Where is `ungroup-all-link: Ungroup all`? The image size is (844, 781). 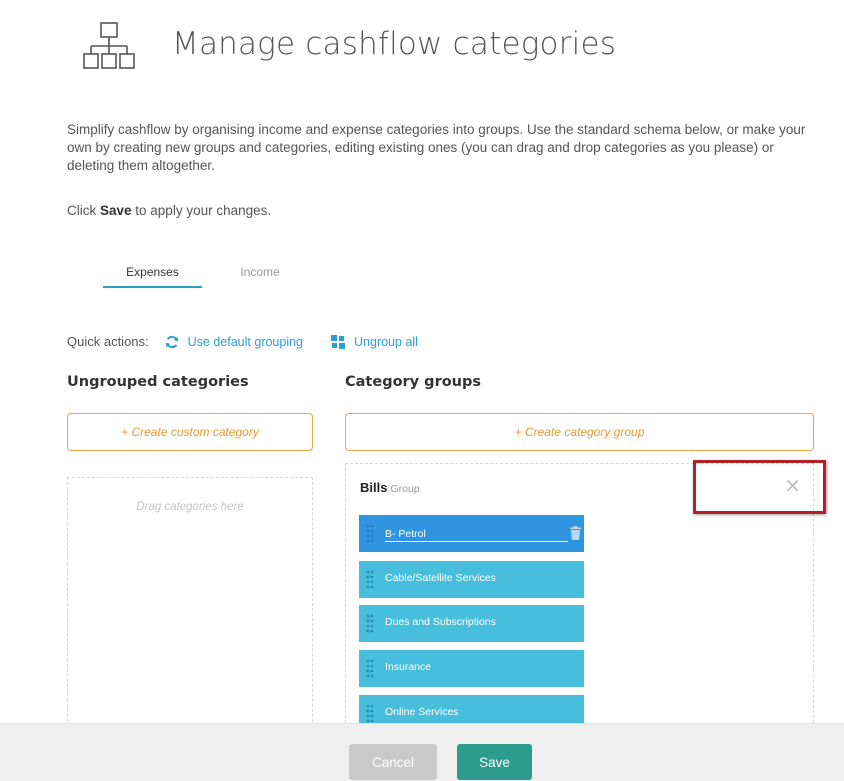
ungroup-all-link: Ungroup all is located at coordinates (374, 341).